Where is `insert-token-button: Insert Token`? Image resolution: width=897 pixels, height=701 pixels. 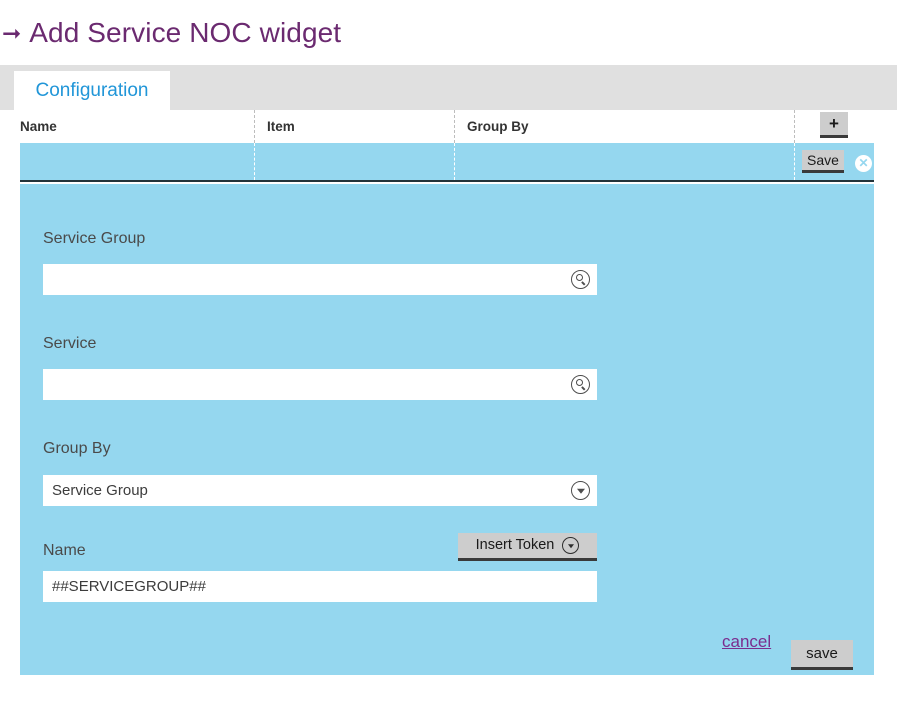
insert-token-button: Insert Token is located at coordinates (527, 547).